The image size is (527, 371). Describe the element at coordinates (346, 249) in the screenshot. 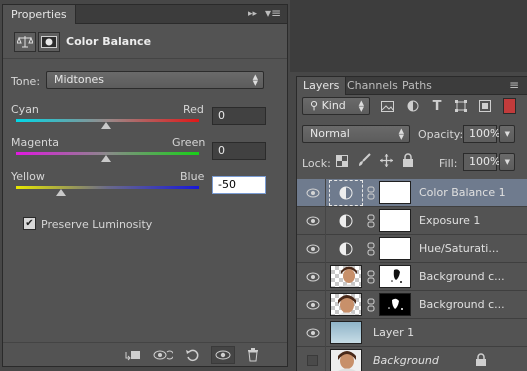

I see `adjustment-layer-icon` at that location.